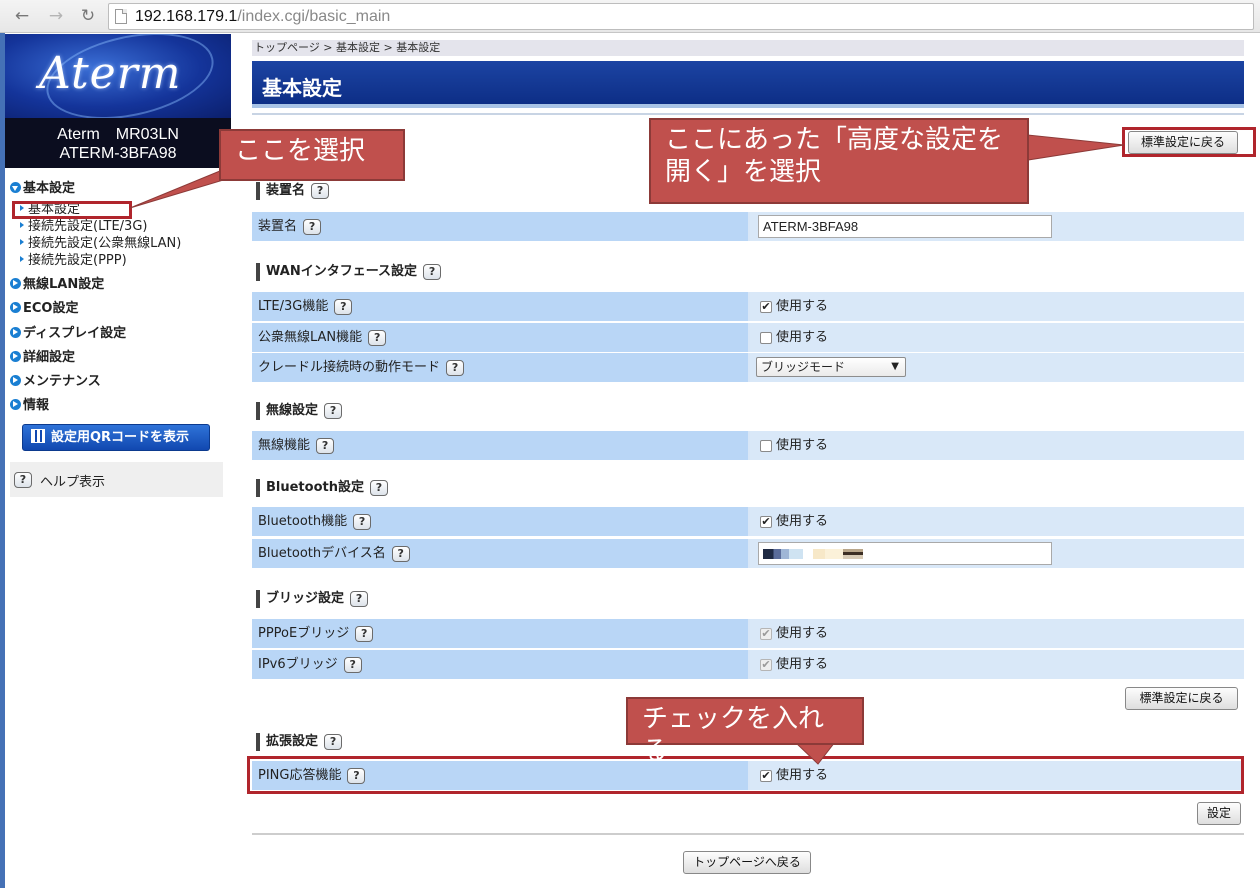 This screenshot has height=888, width=1260. Describe the element at coordinates (766, 522) in the screenshot. I see `bluetooth-checkbox: ✔` at that location.